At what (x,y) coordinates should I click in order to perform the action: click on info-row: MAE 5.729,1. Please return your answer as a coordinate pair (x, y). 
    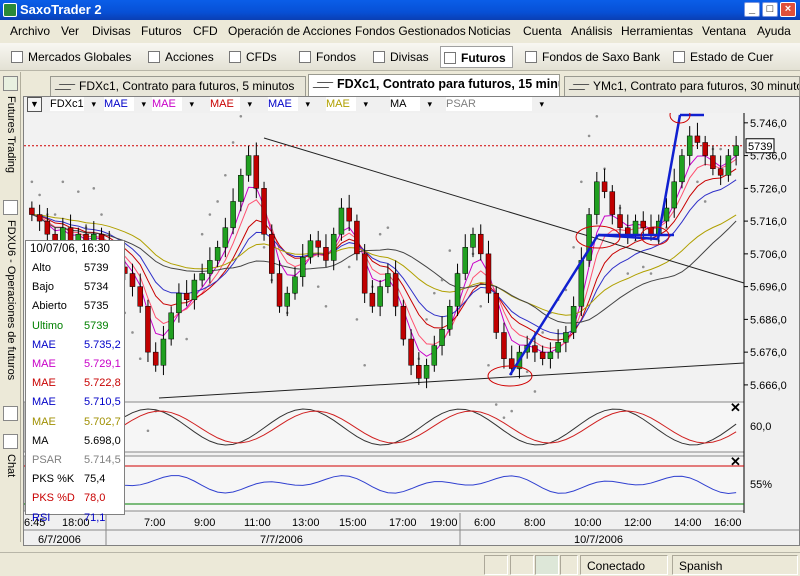
    Looking at the image, I should click on (77, 364).